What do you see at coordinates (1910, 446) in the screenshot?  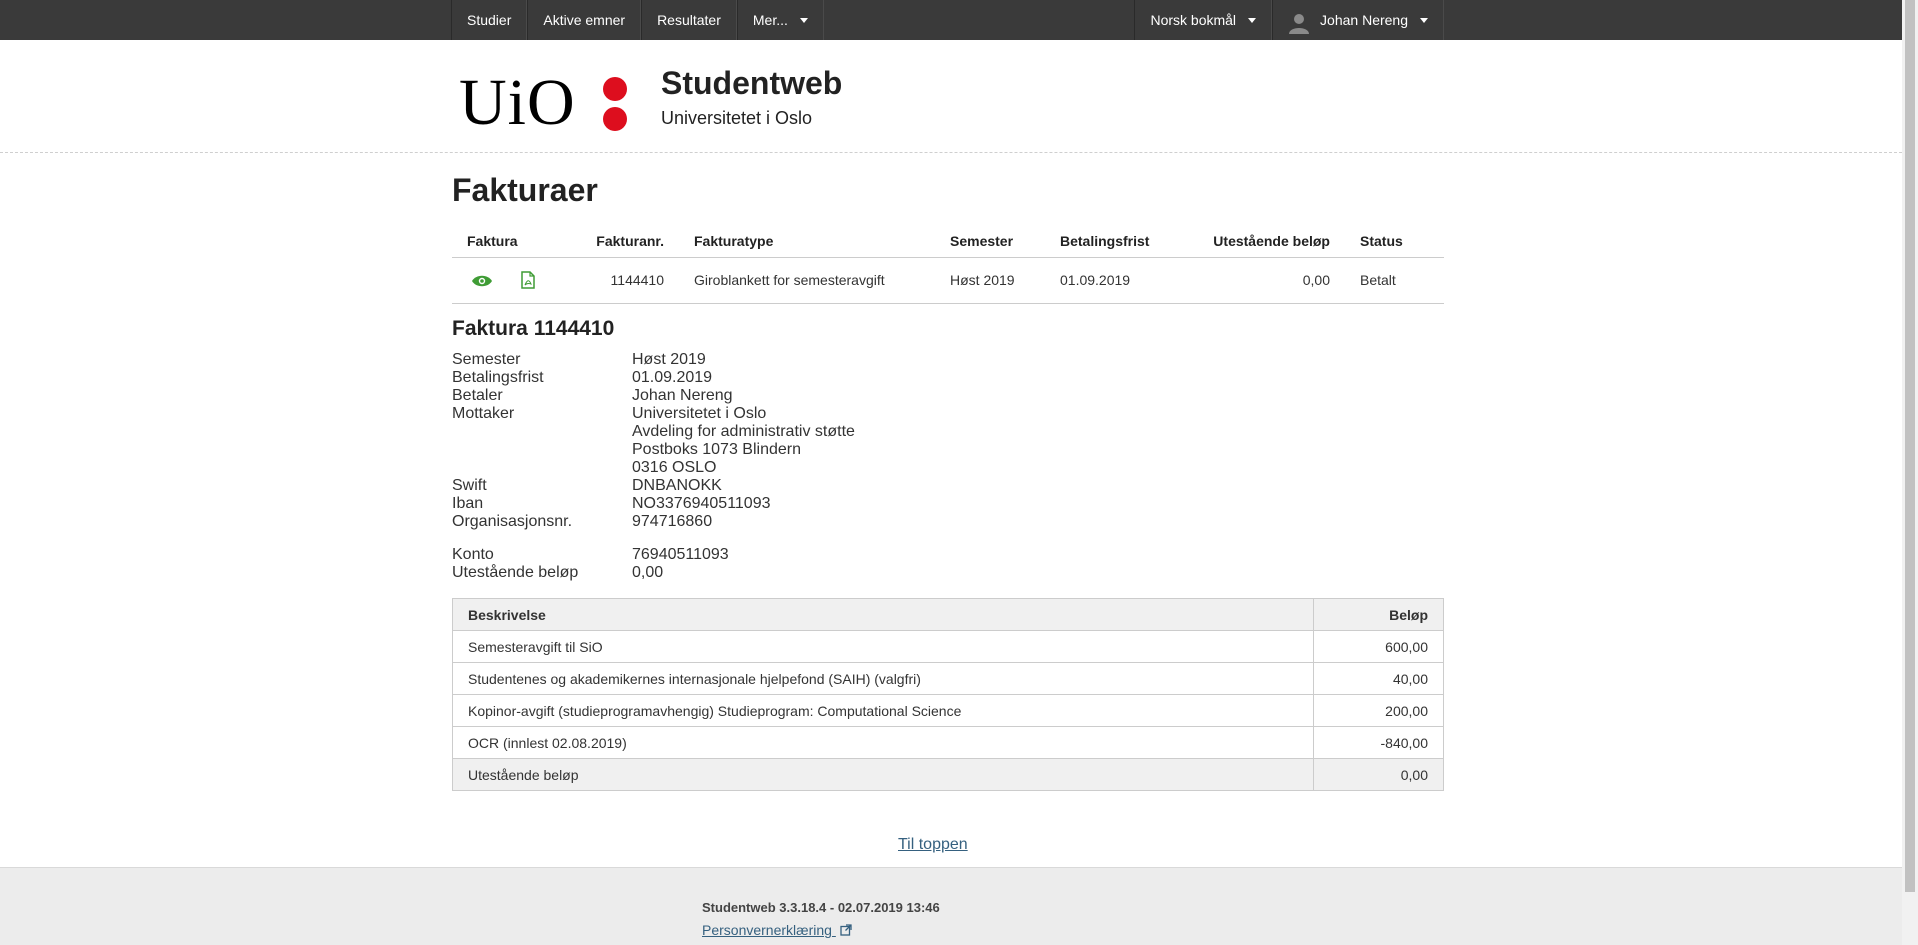 I see `scrollbar-thumb` at bounding box center [1910, 446].